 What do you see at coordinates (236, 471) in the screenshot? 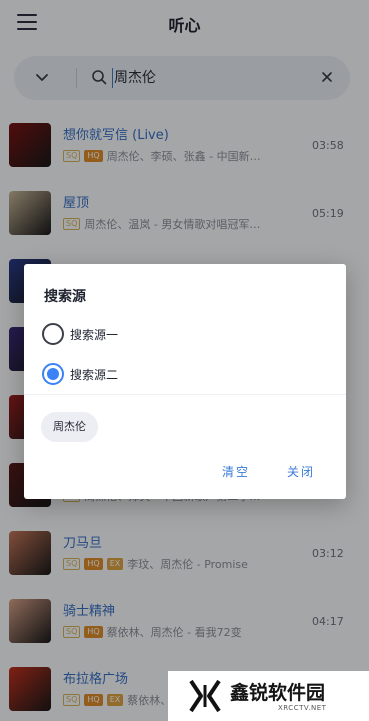
I see `clear-button: 清空` at bounding box center [236, 471].